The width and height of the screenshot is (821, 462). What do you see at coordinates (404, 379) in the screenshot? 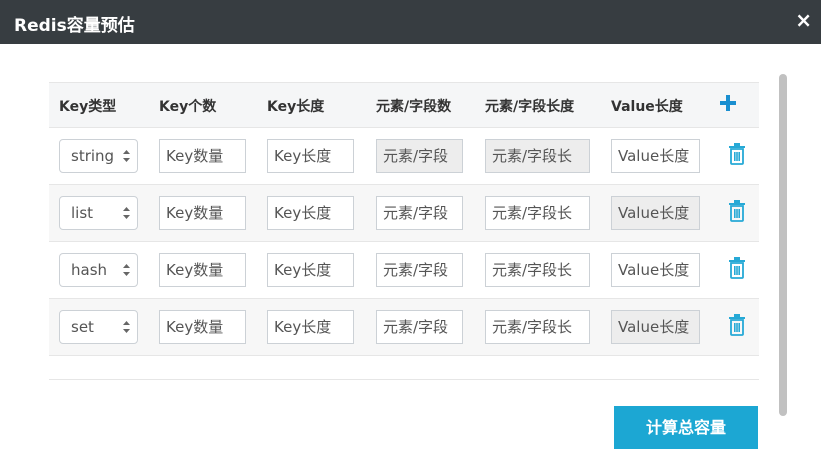
I see `footer-divider` at bounding box center [404, 379].